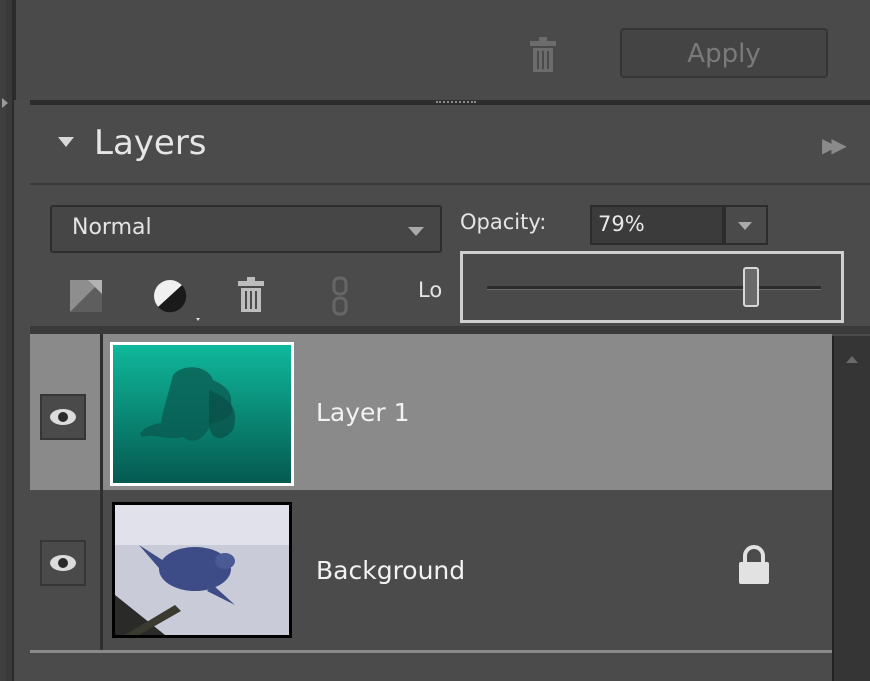 This screenshot has height=681, width=870. I want to click on header-separator, so click(450, 184).